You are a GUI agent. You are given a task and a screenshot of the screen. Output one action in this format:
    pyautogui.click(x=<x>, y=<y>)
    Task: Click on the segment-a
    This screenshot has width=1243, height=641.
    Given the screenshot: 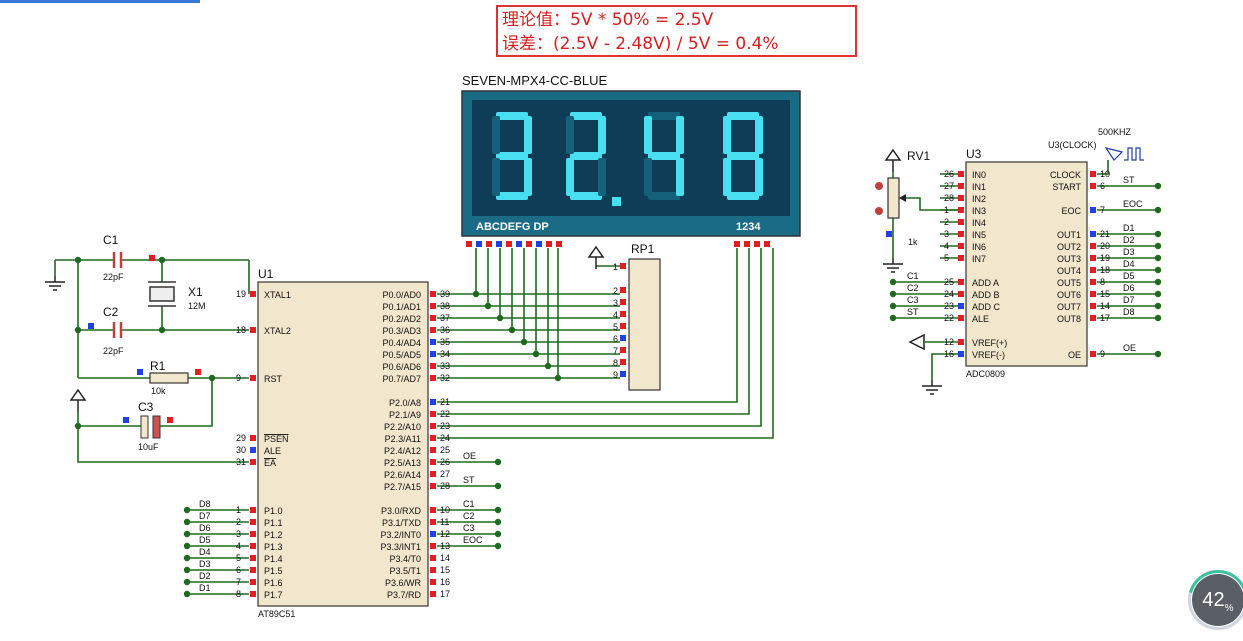 What is the action you would take?
    pyautogui.click(x=743, y=116)
    